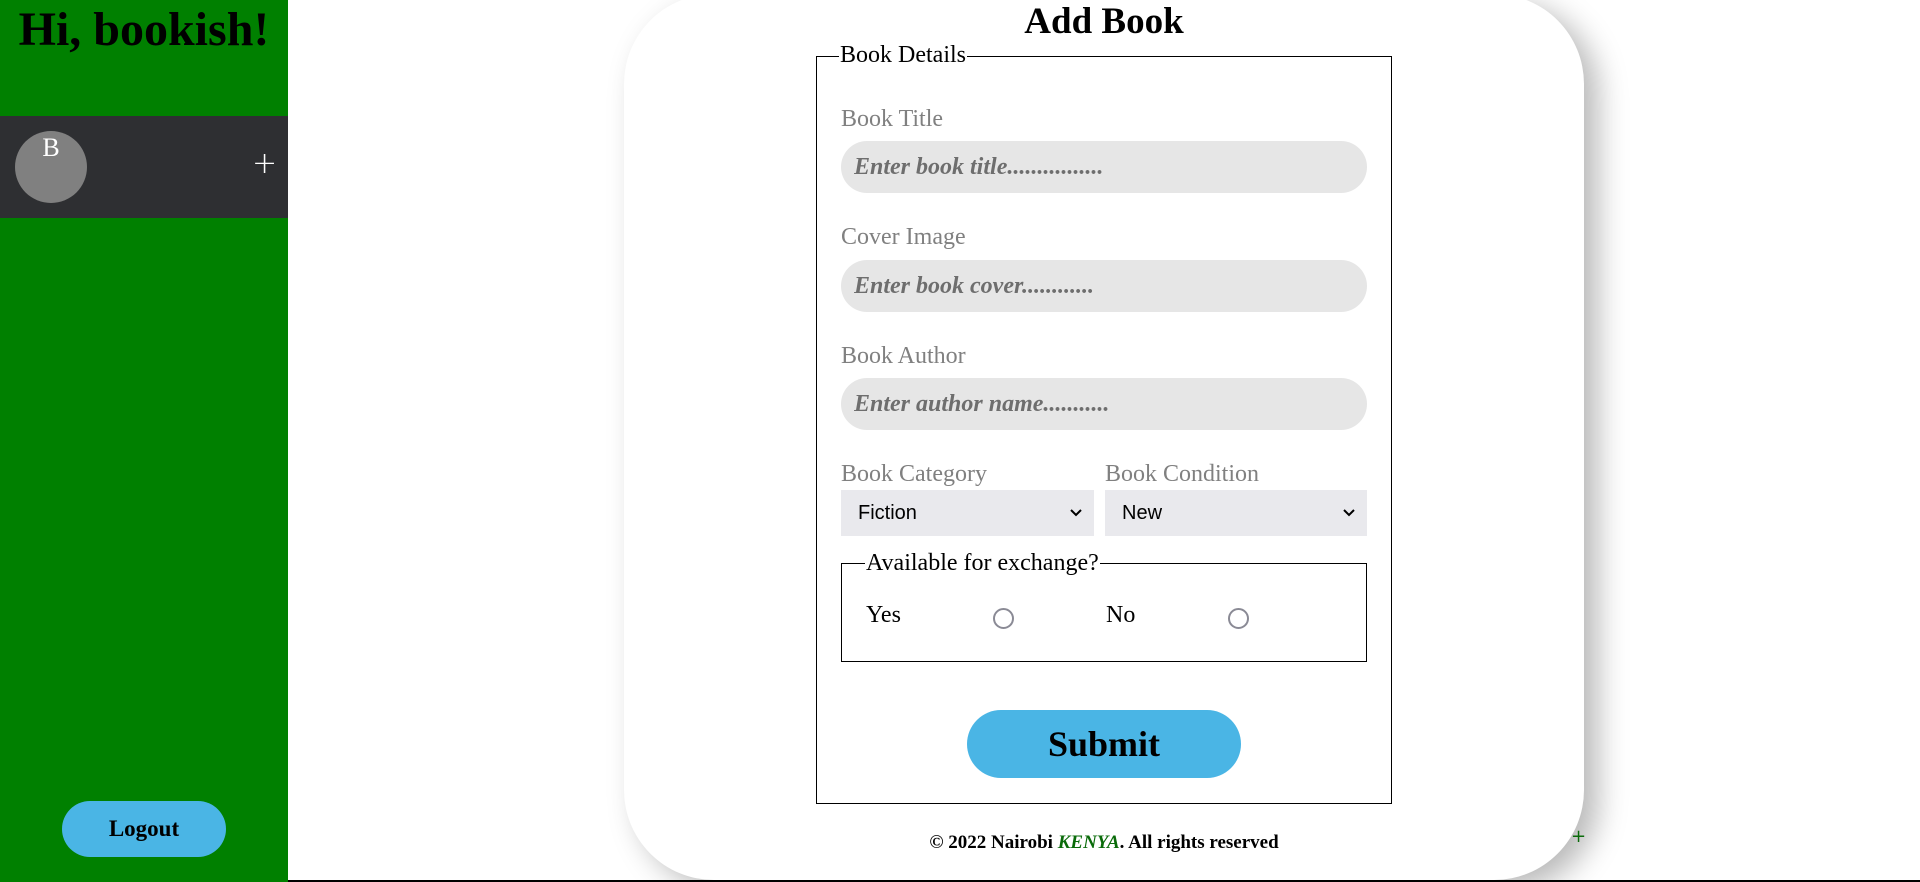 The width and height of the screenshot is (1920, 882). Describe the element at coordinates (887, 513) in the screenshot. I see `book-category-value: Fiction` at that location.